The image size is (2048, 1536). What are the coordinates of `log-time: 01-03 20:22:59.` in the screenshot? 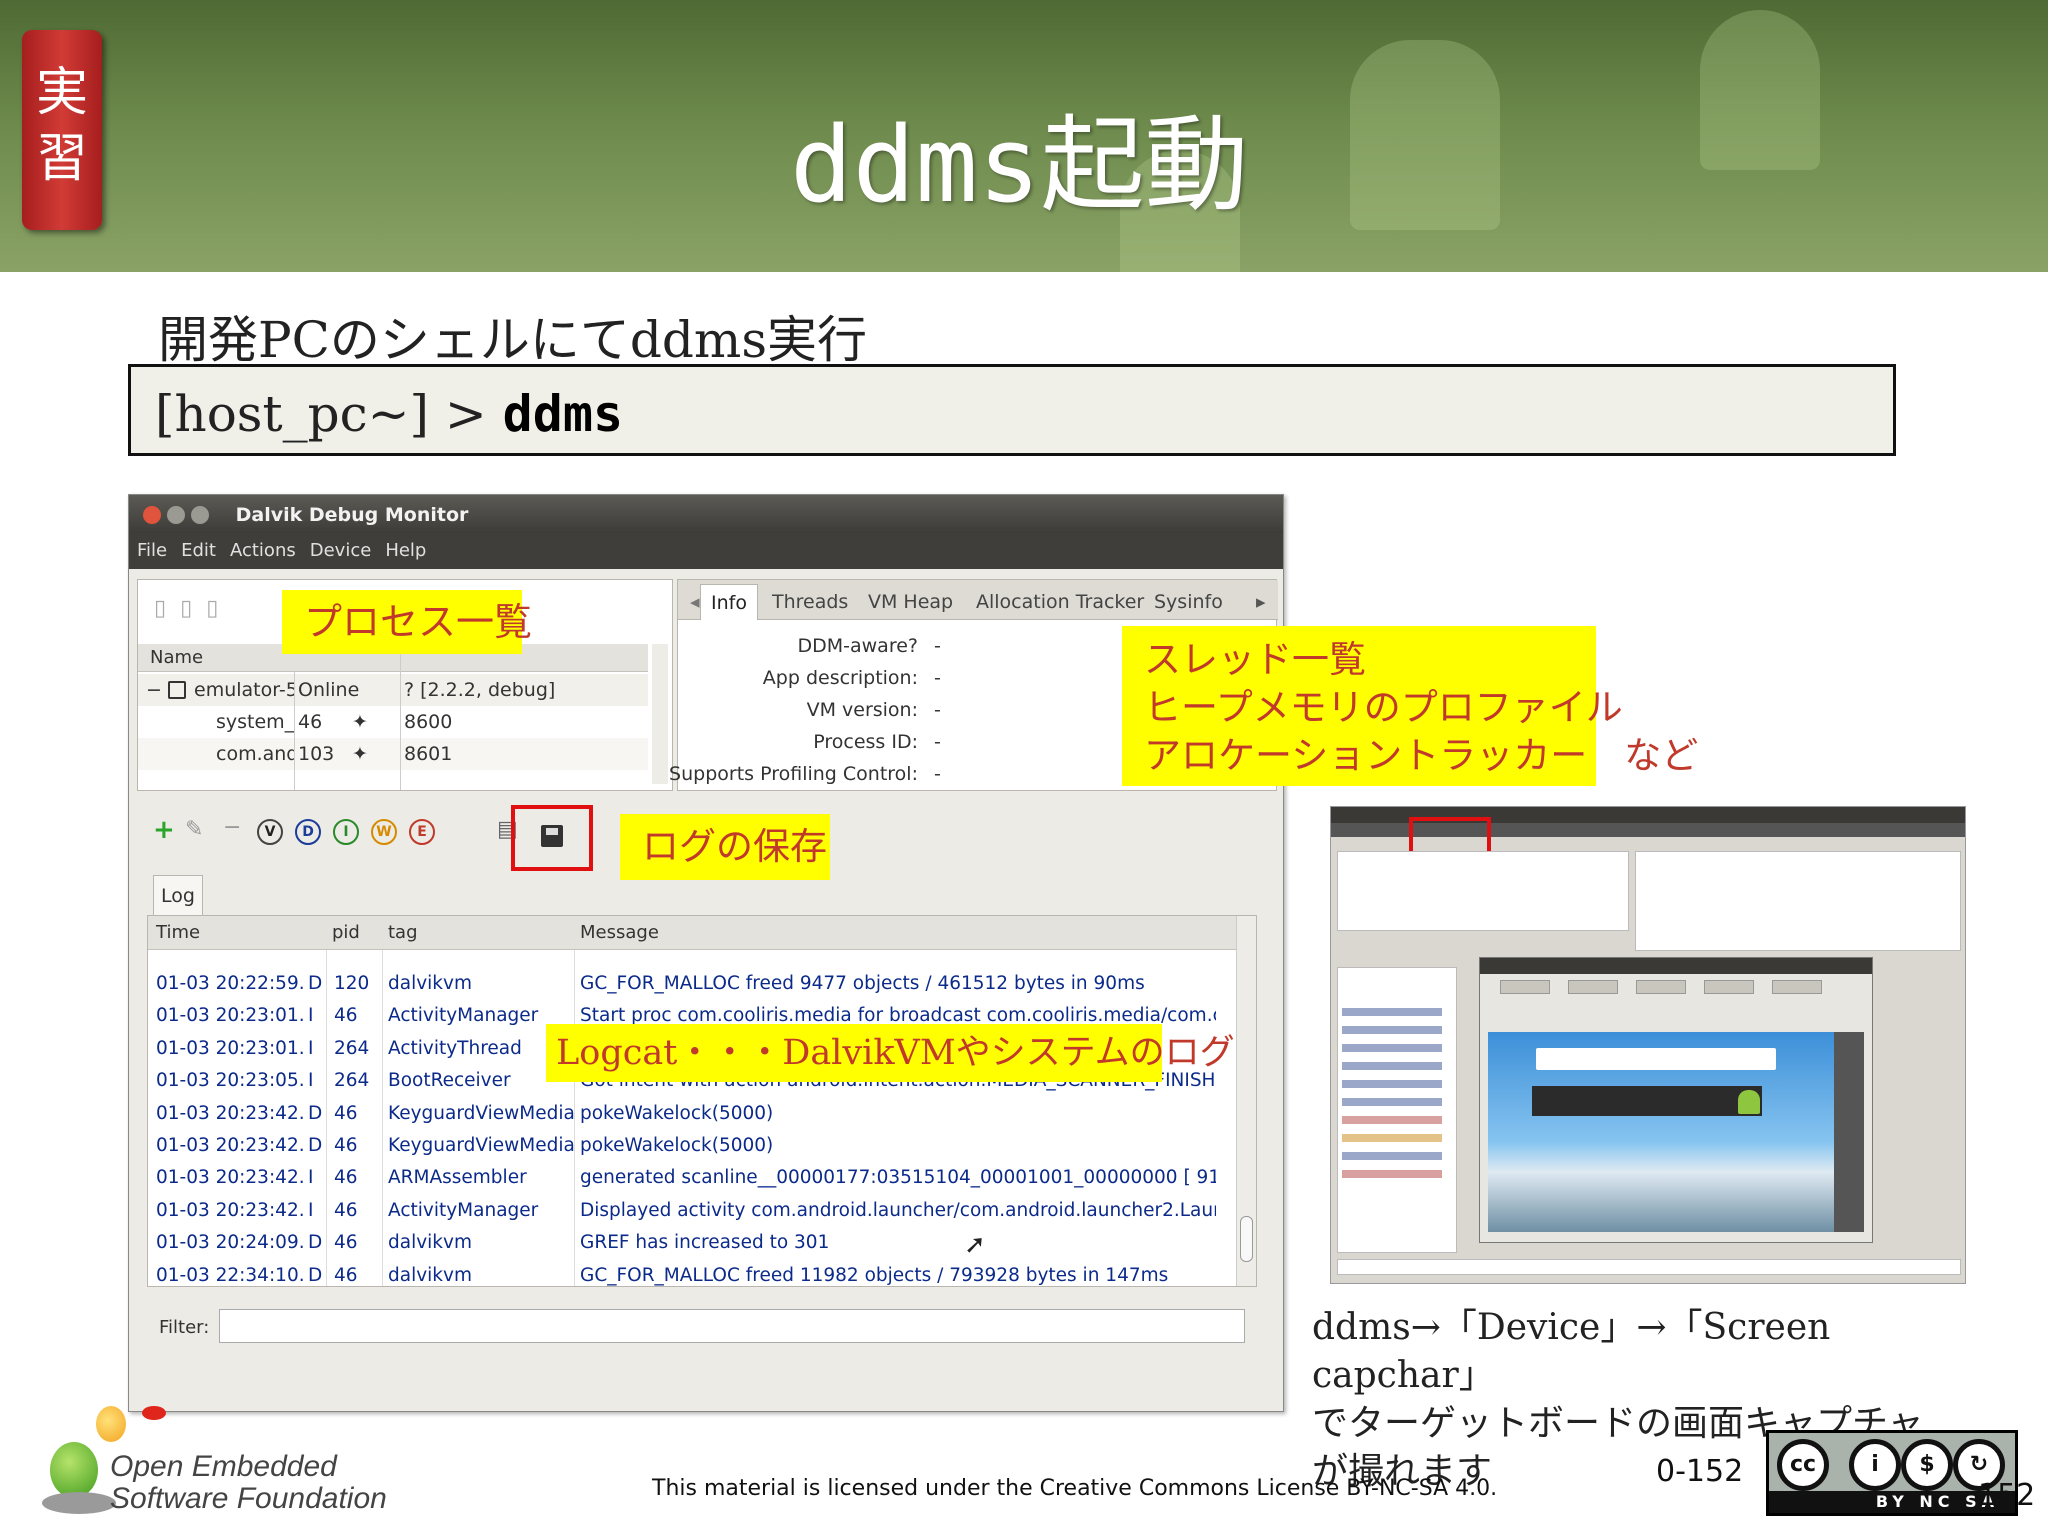 It's located at (230, 983).